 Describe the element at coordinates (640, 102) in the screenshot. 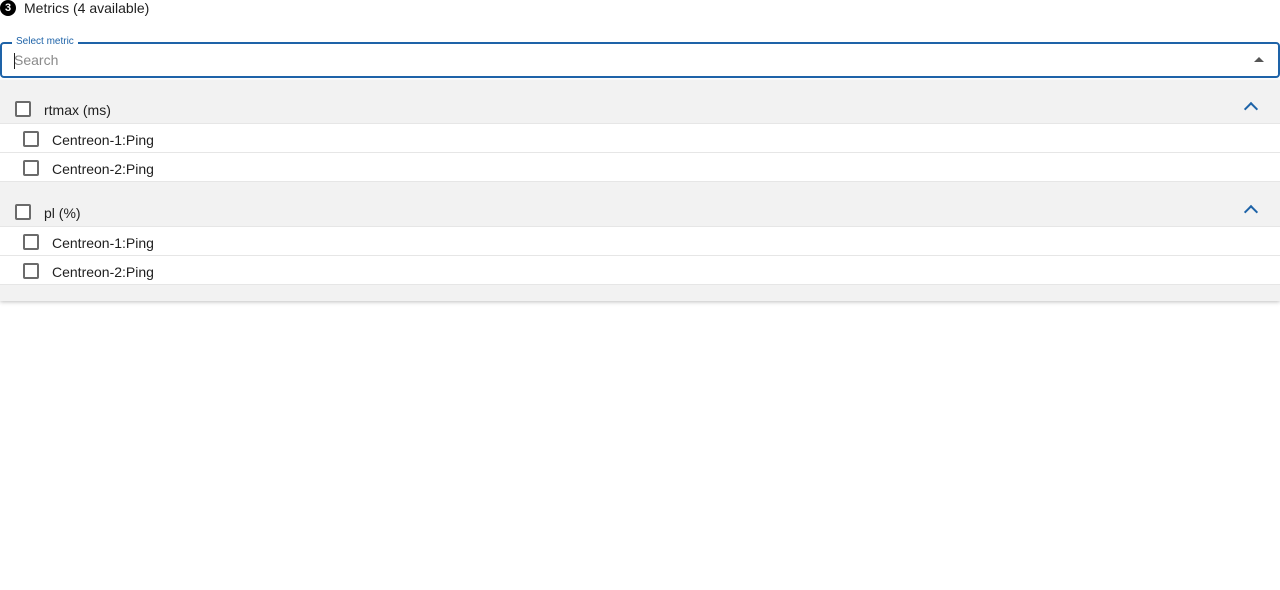

I see `group-header-rtmax: rtmax (ms)` at that location.